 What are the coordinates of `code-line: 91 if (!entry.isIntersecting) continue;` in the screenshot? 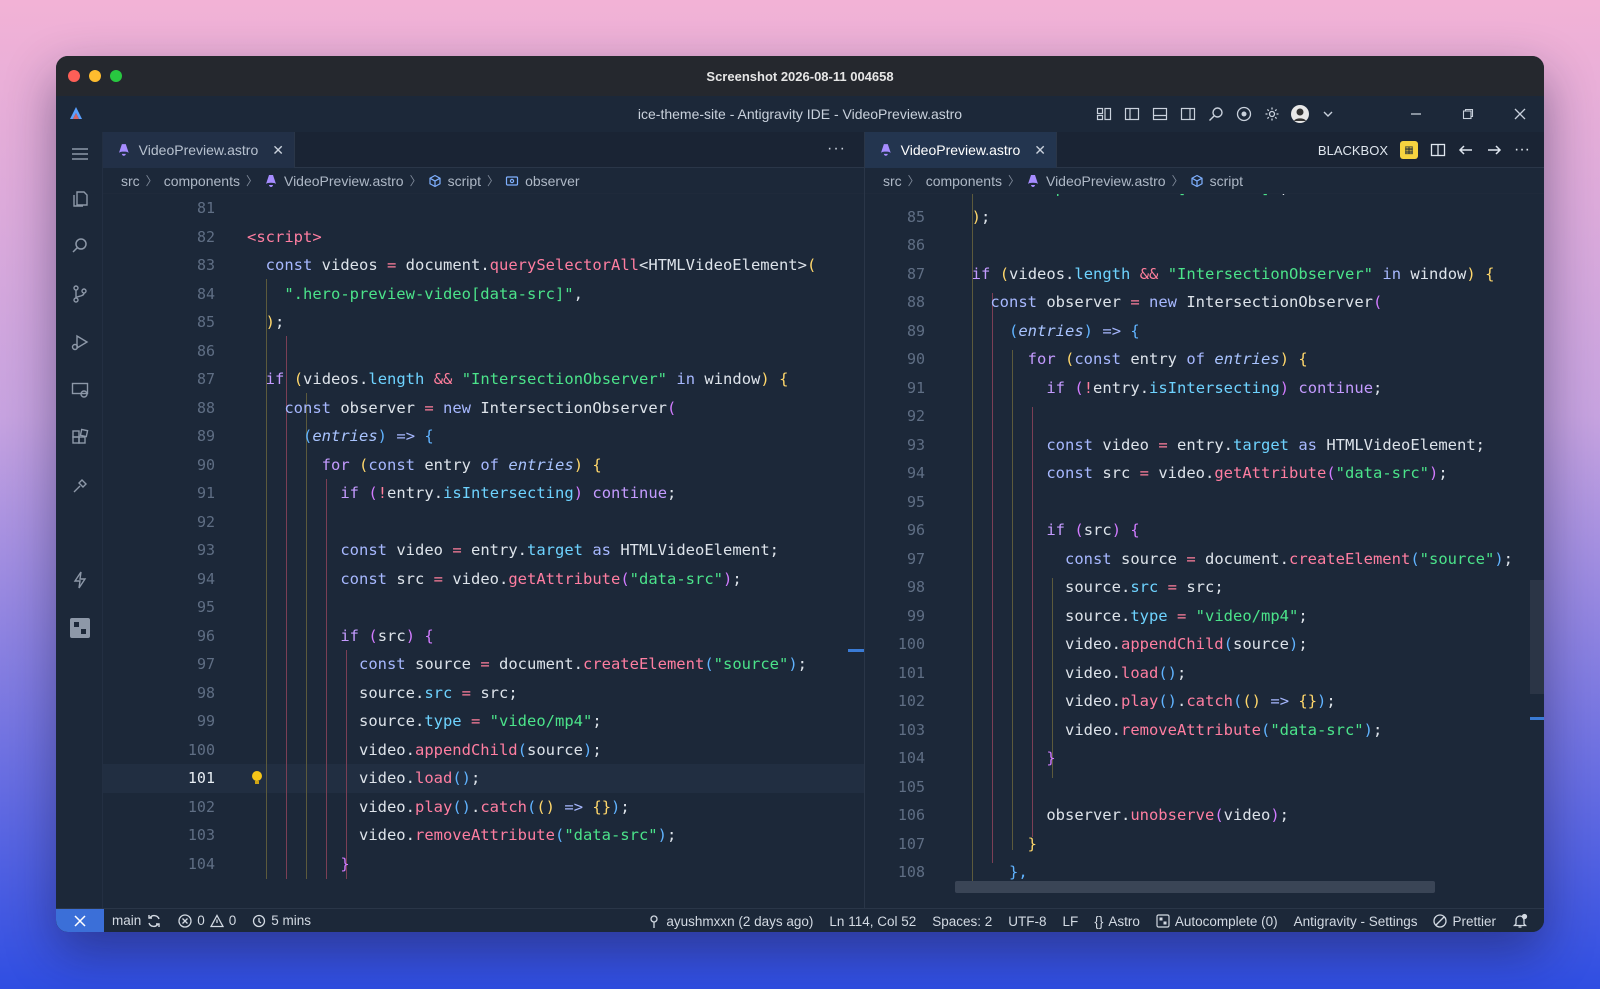 It's located at (1204, 388).